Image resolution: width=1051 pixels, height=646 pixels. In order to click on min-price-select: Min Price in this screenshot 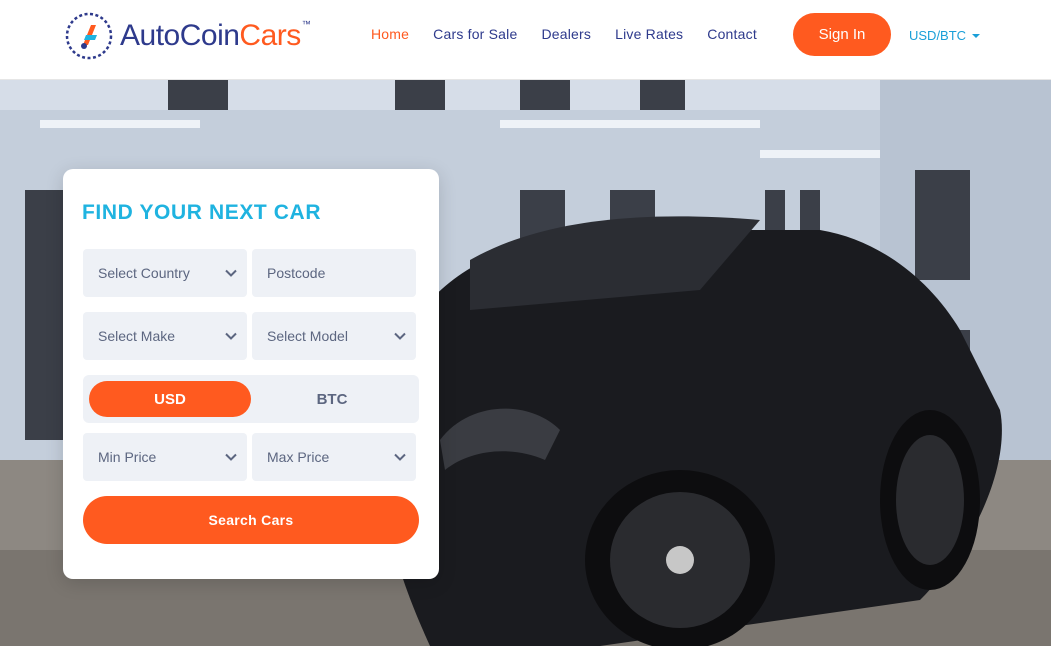, I will do `click(165, 457)`.